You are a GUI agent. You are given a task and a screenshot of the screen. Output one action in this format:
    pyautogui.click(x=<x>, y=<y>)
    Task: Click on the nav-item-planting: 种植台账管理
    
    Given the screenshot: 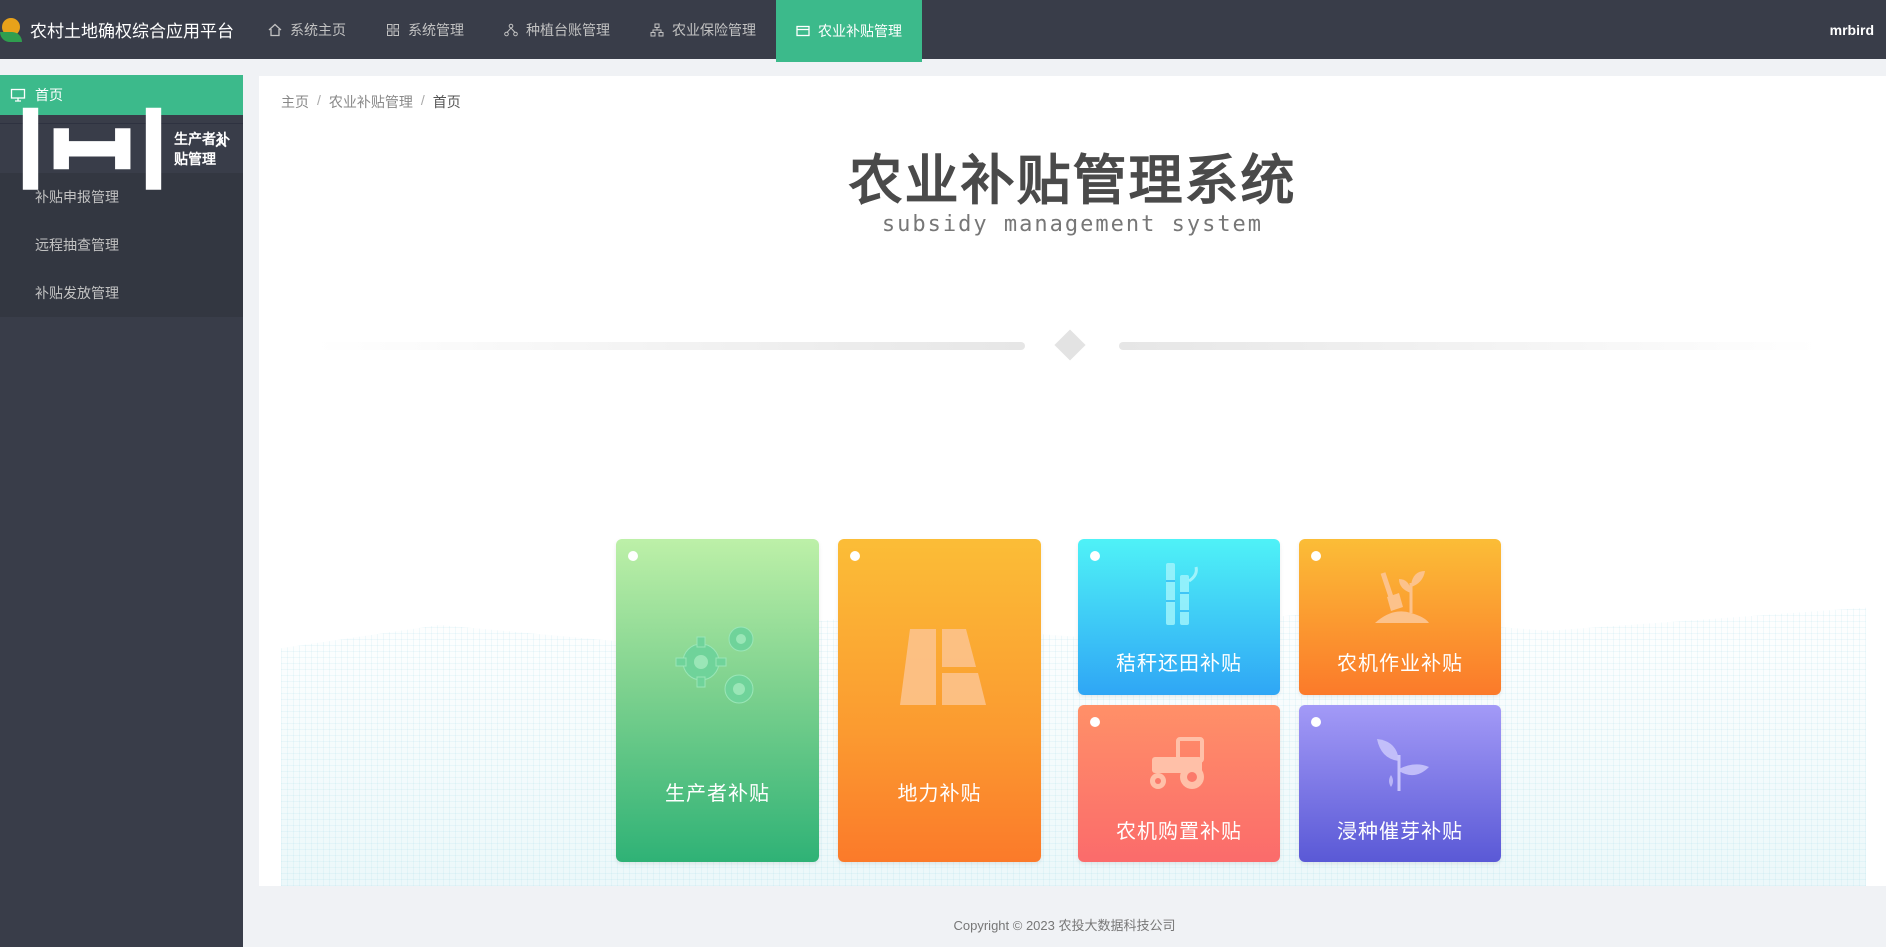 What is the action you would take?
    pyautogui.click(x=557, y=29)
    